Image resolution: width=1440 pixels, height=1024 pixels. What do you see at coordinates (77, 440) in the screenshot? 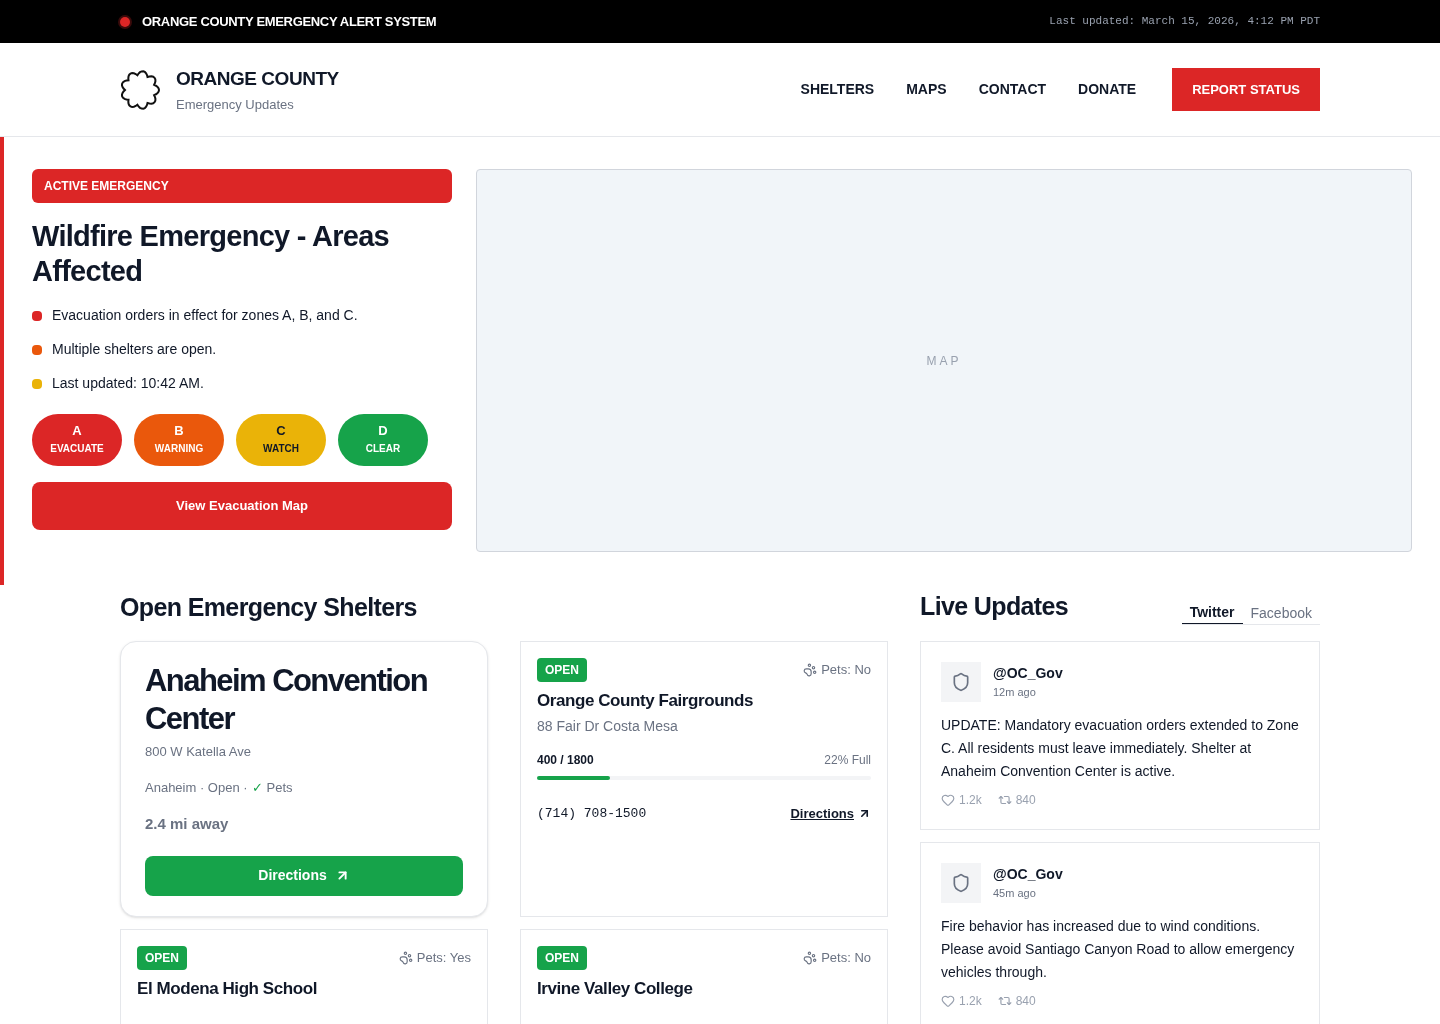
I see `zone-button: A EVACUATE` at bounding box center [77, 440].